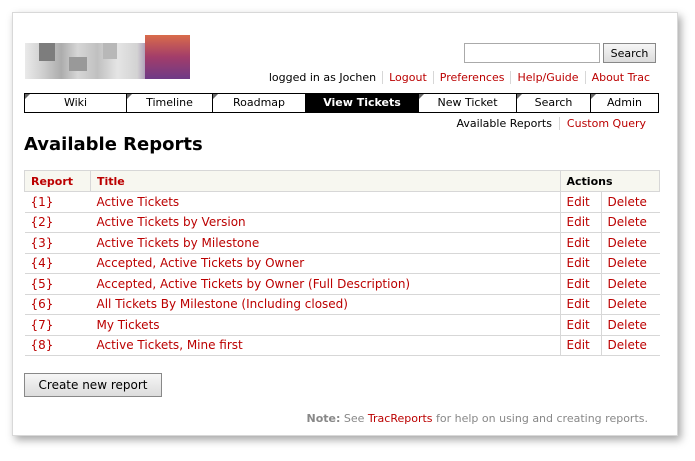 This screenshot has width=695, height=461. I want to click on tab-label: Search, so click(553, 102).